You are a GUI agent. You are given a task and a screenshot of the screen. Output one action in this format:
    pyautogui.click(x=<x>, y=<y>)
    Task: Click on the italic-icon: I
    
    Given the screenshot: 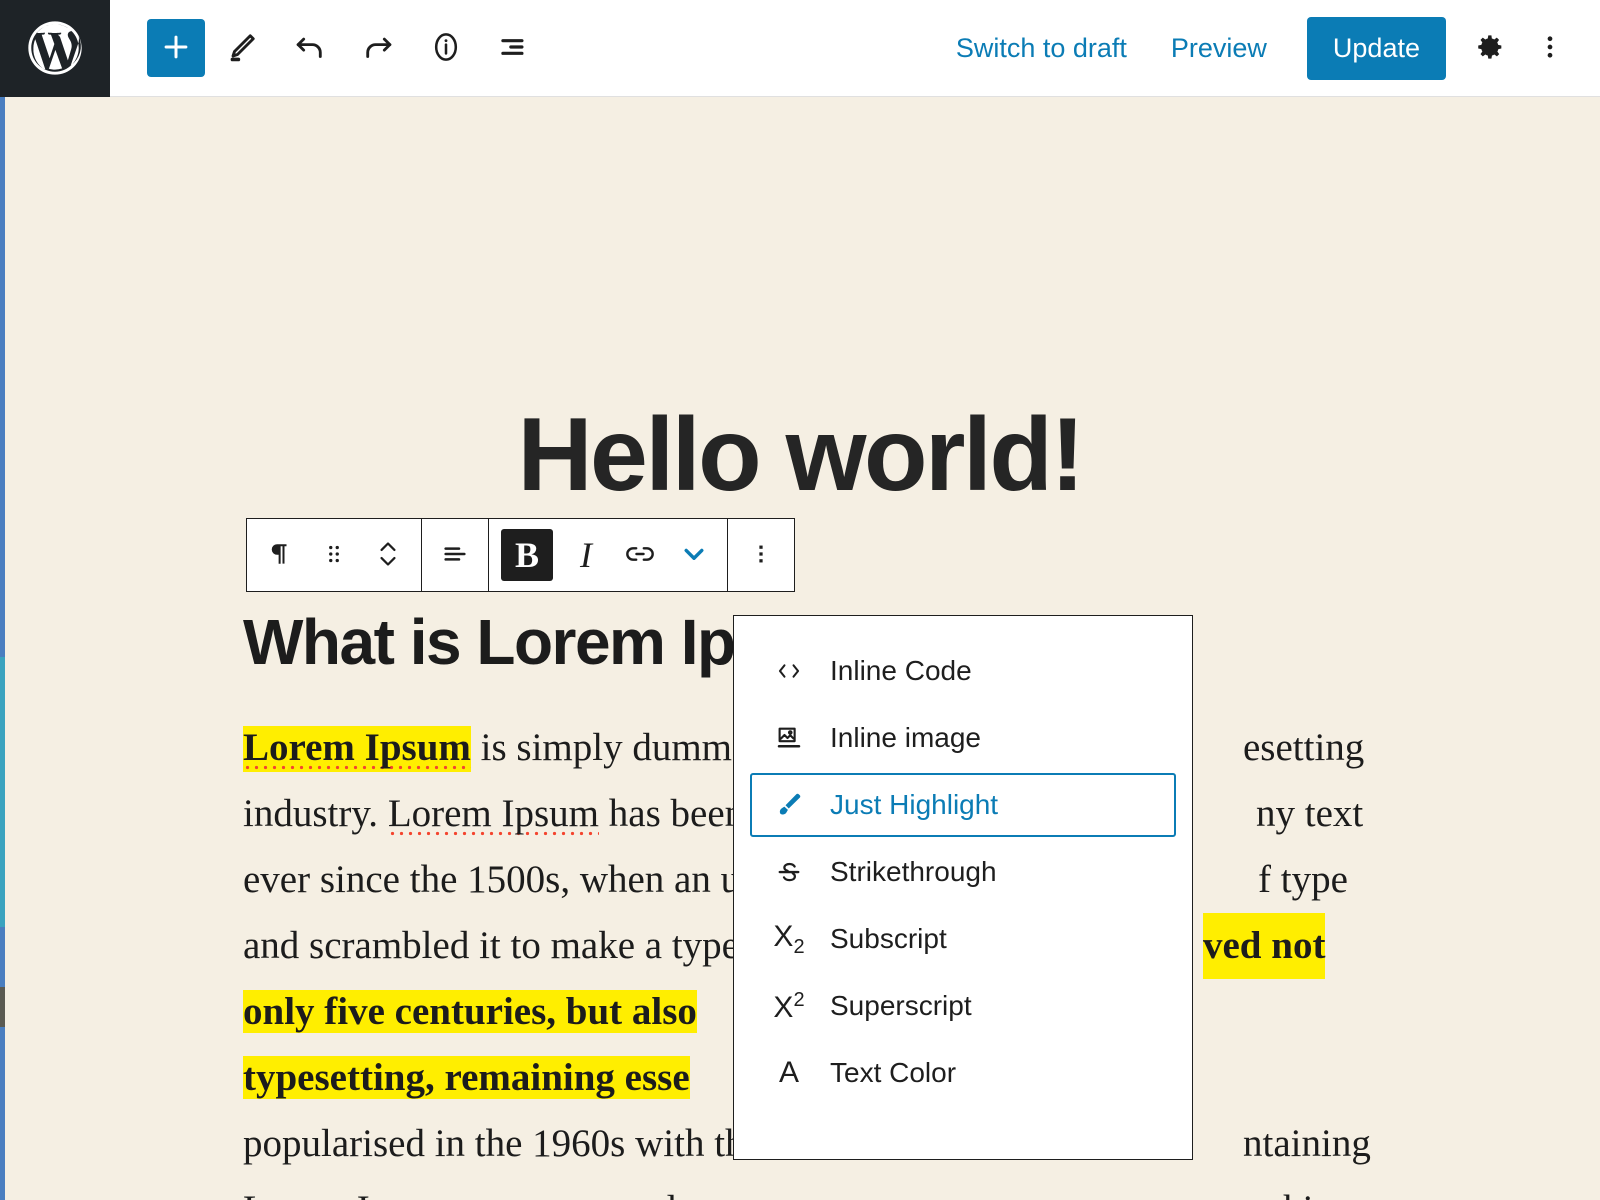 What is the action you would take?
    pyautogui.click(x=586, y=555)
    